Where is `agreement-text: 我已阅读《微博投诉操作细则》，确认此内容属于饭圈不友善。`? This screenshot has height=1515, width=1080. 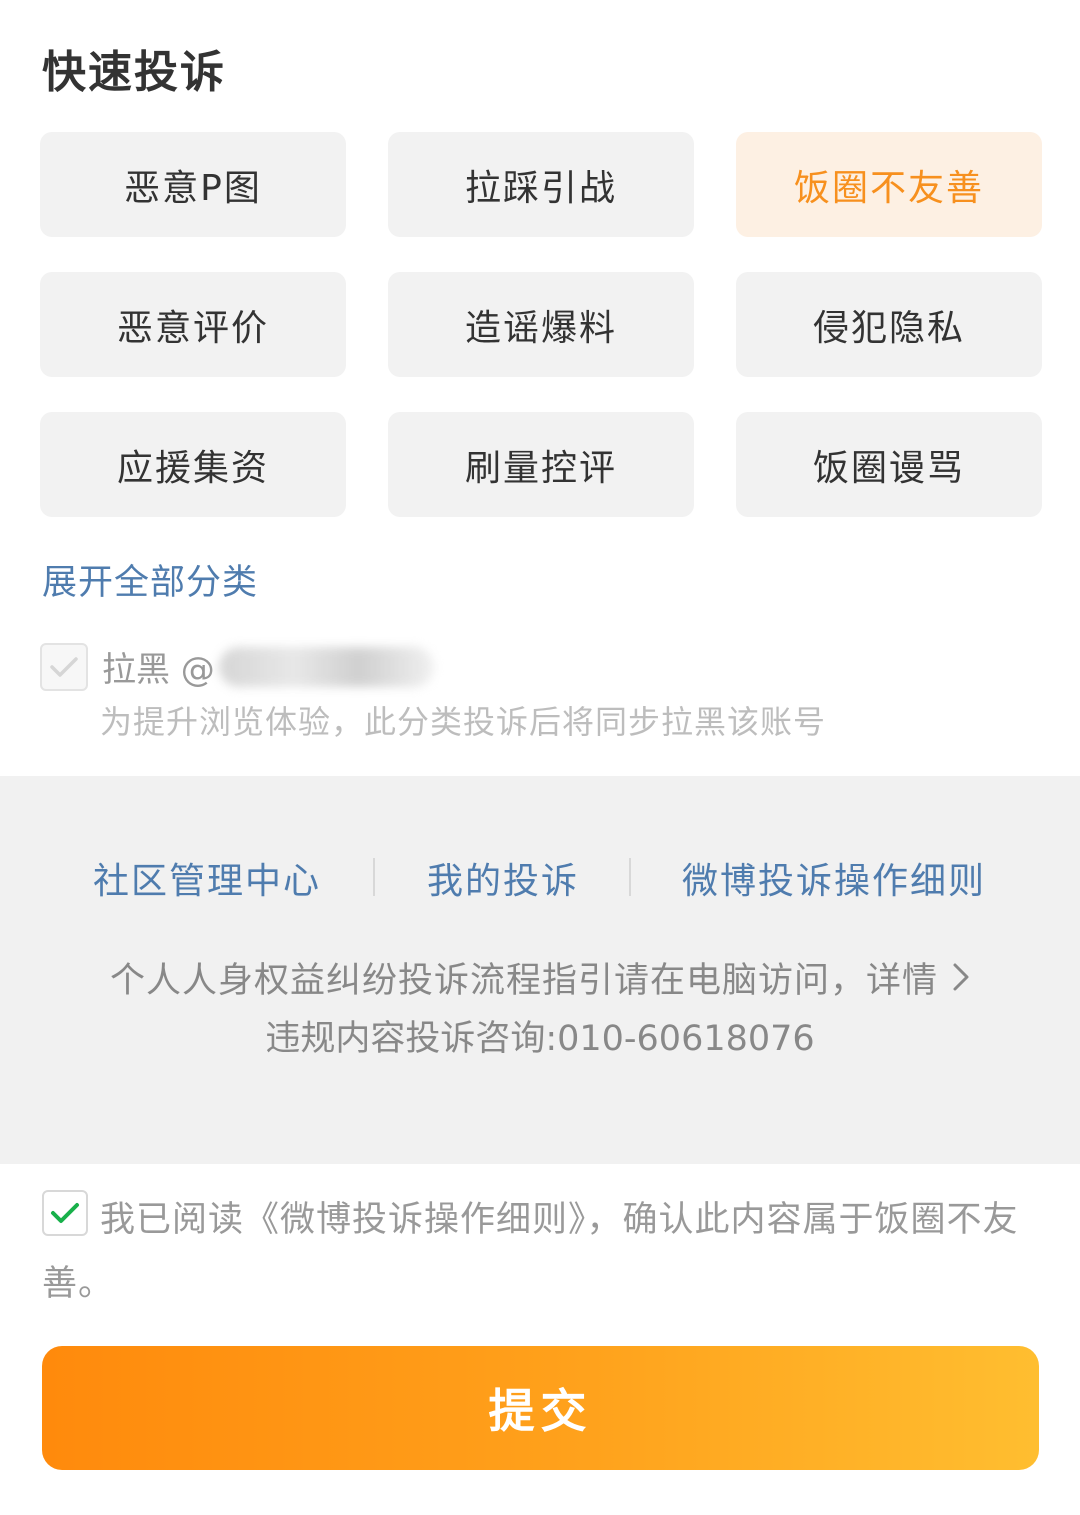 agreement-text: 我已阅读《微博投诉操作细则》，确认此内容属于饭圈不友善。 is located at coordinates (530, 1252).